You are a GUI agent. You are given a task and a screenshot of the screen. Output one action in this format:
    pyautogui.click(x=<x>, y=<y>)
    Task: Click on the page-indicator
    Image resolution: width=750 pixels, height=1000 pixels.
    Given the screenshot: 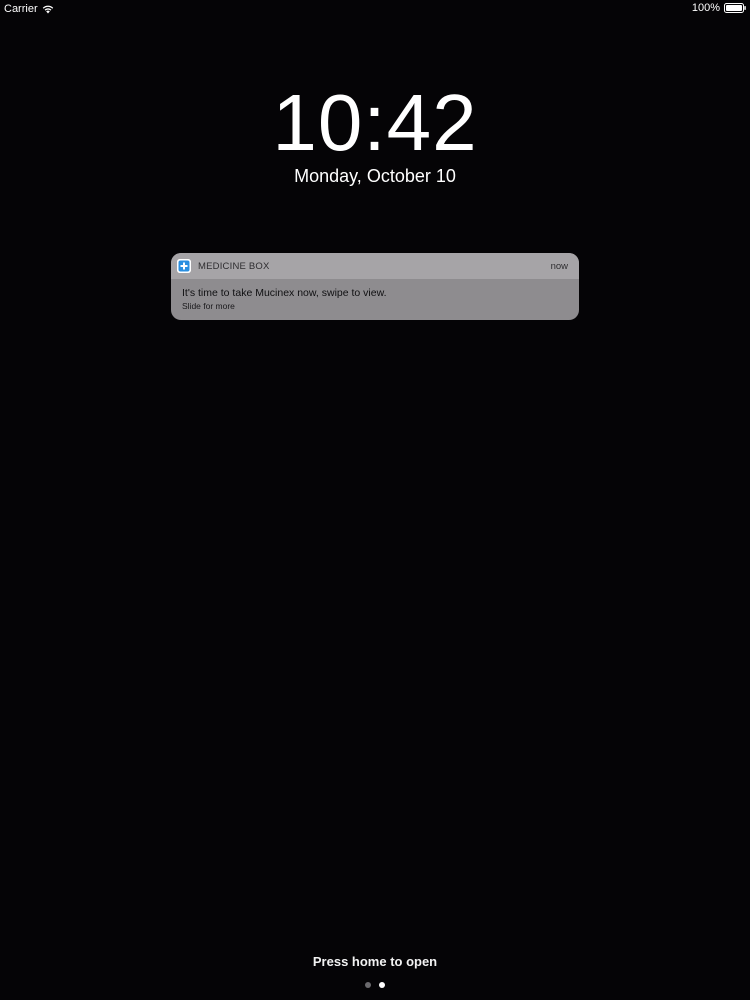 What is the action you would take?
    pyautogui.click(x=375, y=985)
    